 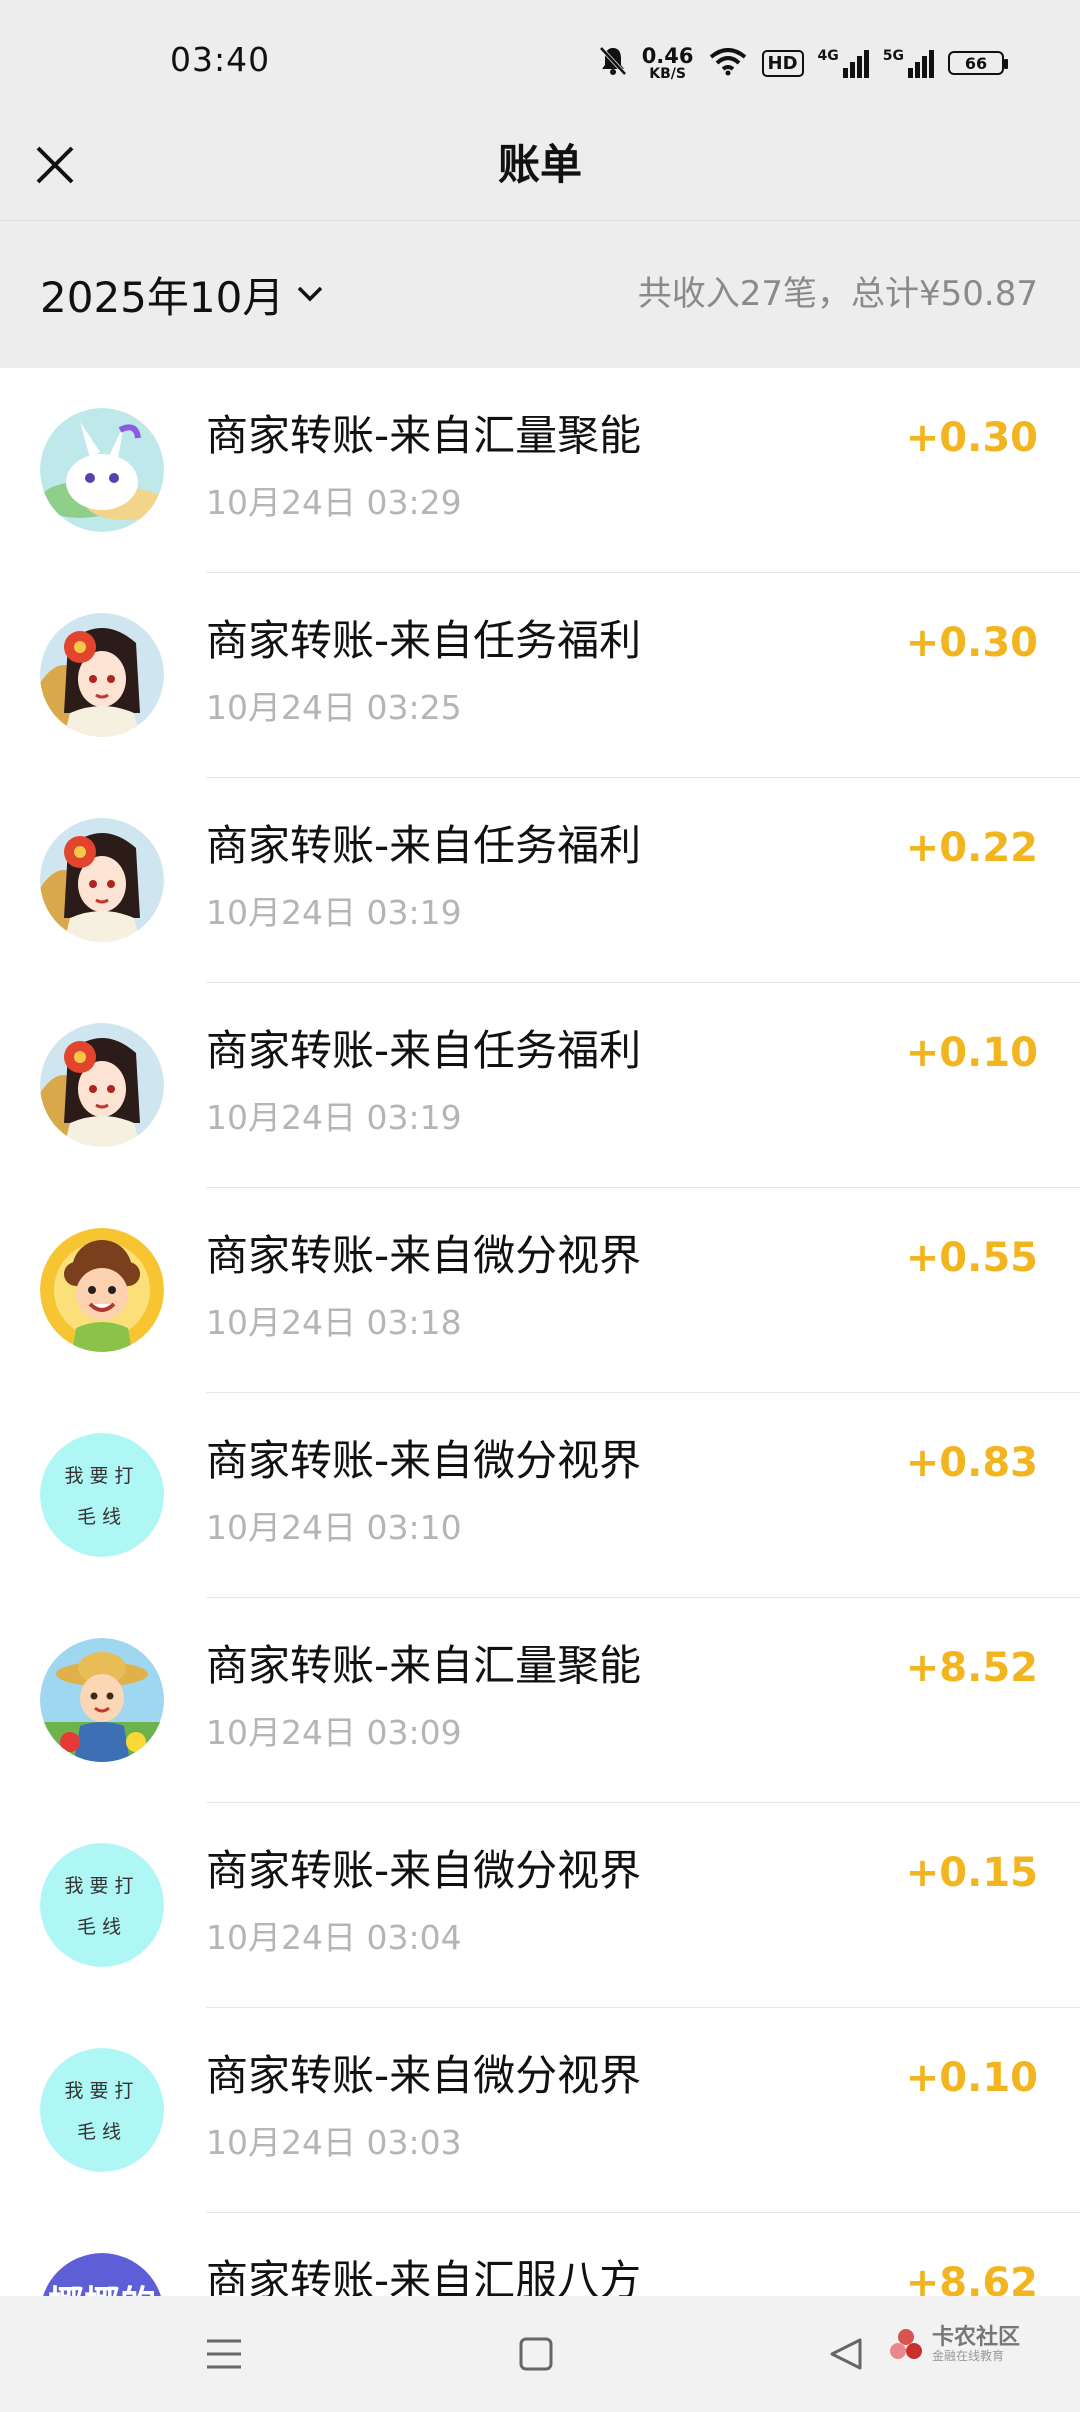 What do you see at coordinates (782, 63) in the screenshot?
I see `hd-badge: HD` at bounding box center [782, 63].